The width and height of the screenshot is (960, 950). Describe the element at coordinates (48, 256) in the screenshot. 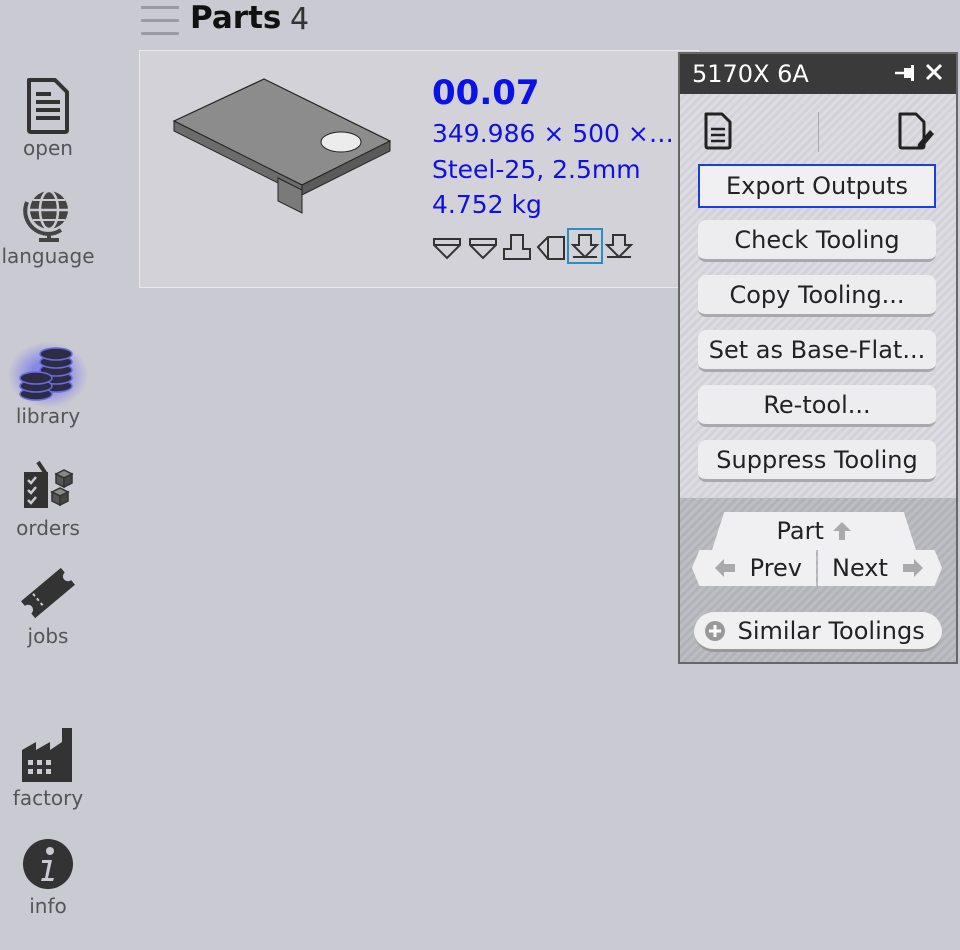

I see `sidebar-item-label: language` at that location.